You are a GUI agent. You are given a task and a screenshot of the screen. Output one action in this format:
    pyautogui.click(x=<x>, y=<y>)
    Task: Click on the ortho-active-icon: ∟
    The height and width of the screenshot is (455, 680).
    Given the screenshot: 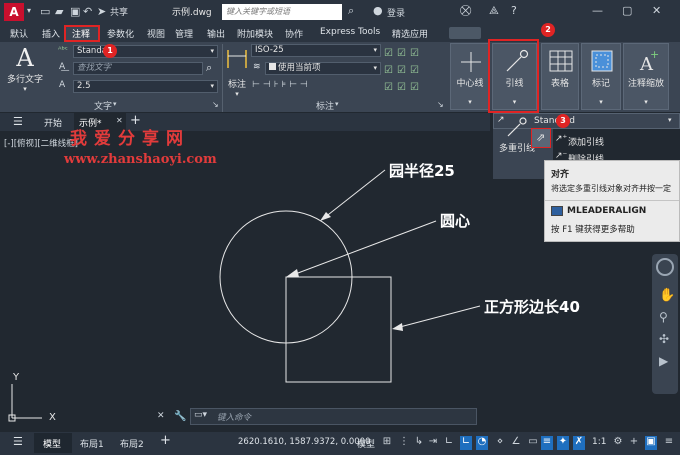 What is the action you would take?
    pyautogui.click(x=466, y=443)
    